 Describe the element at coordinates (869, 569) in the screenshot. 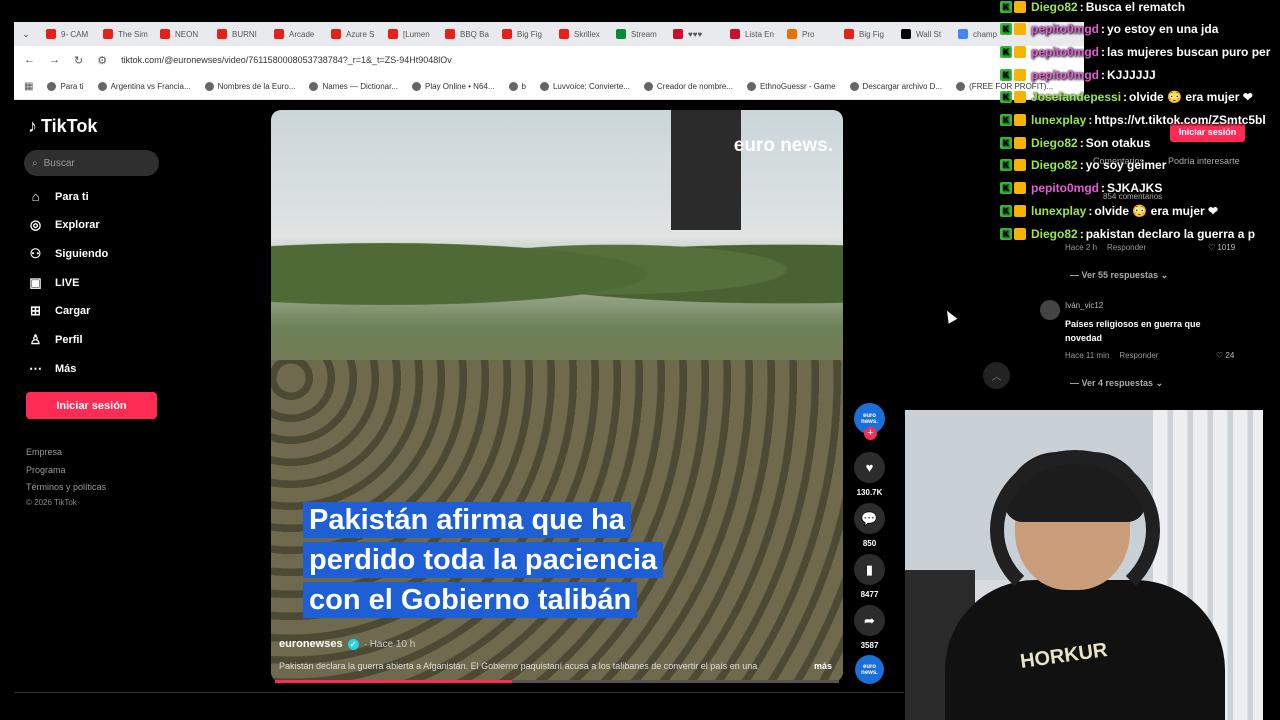

I see `bookmark-icon: ▮` at that location.